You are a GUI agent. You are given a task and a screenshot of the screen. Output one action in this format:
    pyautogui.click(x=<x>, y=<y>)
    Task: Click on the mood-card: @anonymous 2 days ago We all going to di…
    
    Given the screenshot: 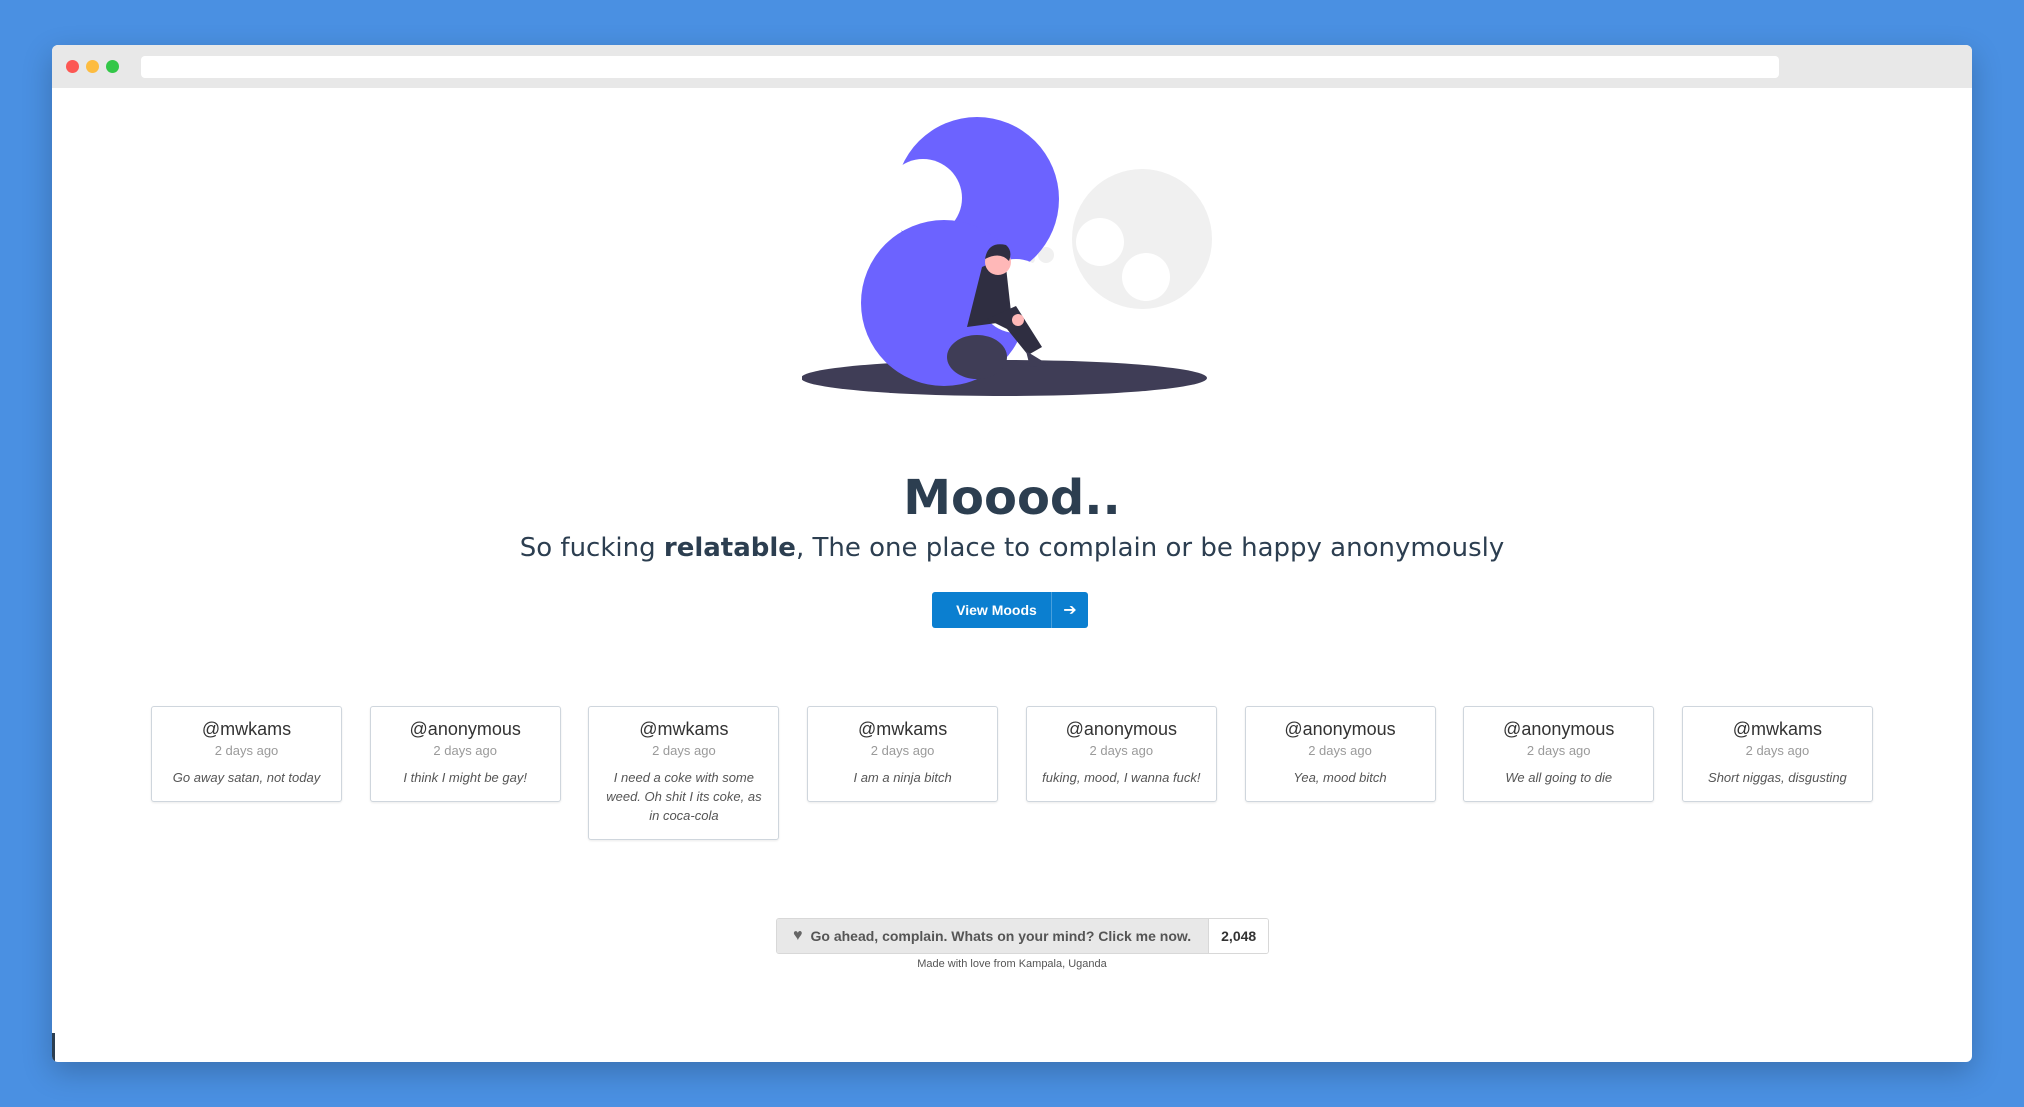 What is the action you would take?
    pyautogui.click(x=1559, y=754)
    